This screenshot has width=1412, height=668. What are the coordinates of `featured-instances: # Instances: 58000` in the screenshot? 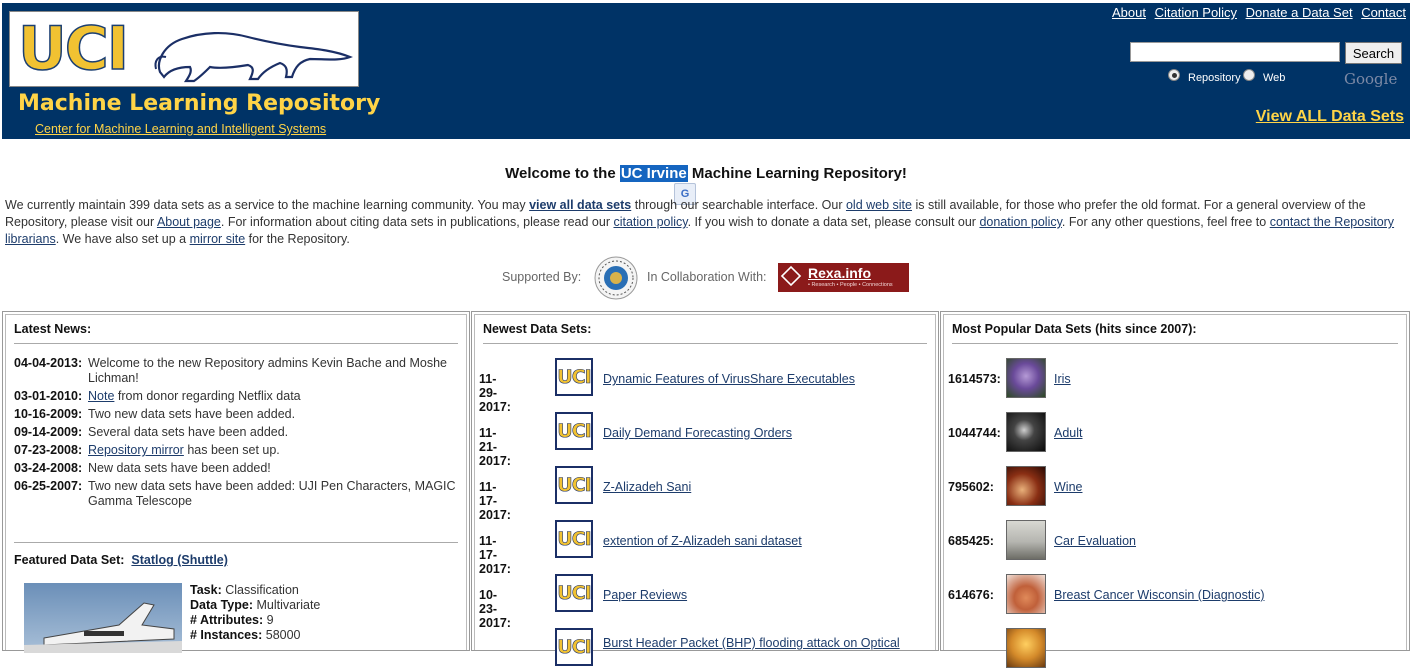 It's located at (255, 635).